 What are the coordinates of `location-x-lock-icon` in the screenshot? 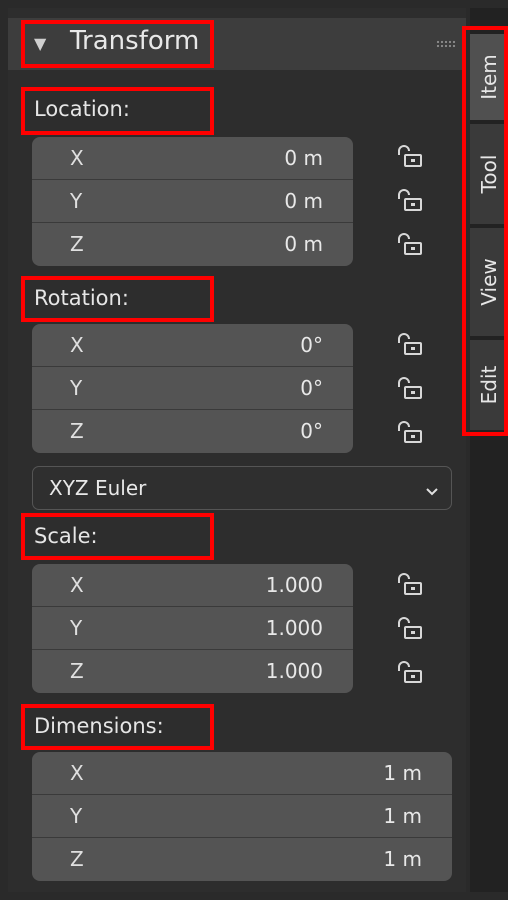 It's located at (410, 156).